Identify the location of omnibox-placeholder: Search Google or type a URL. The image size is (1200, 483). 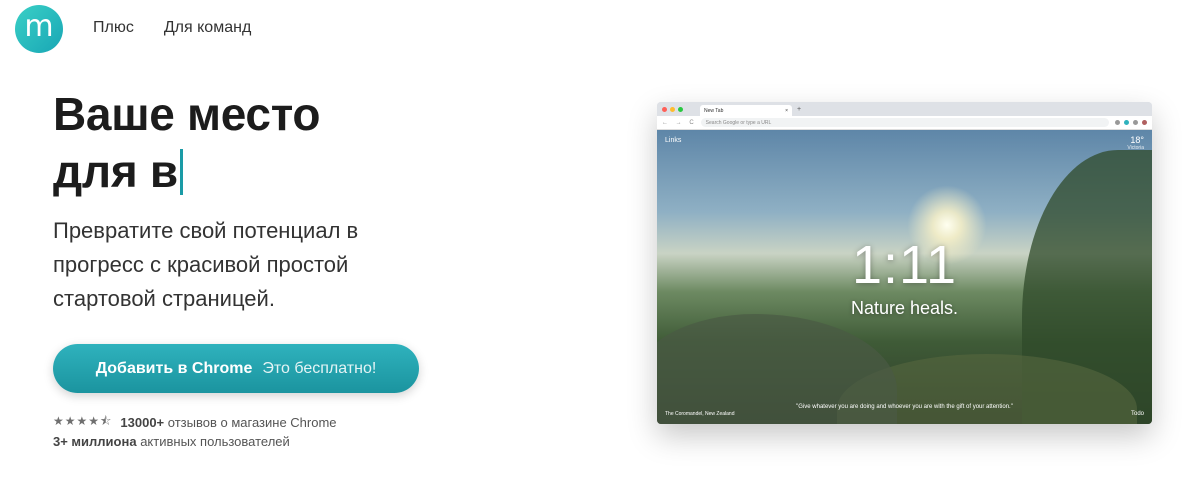
(738, 122).